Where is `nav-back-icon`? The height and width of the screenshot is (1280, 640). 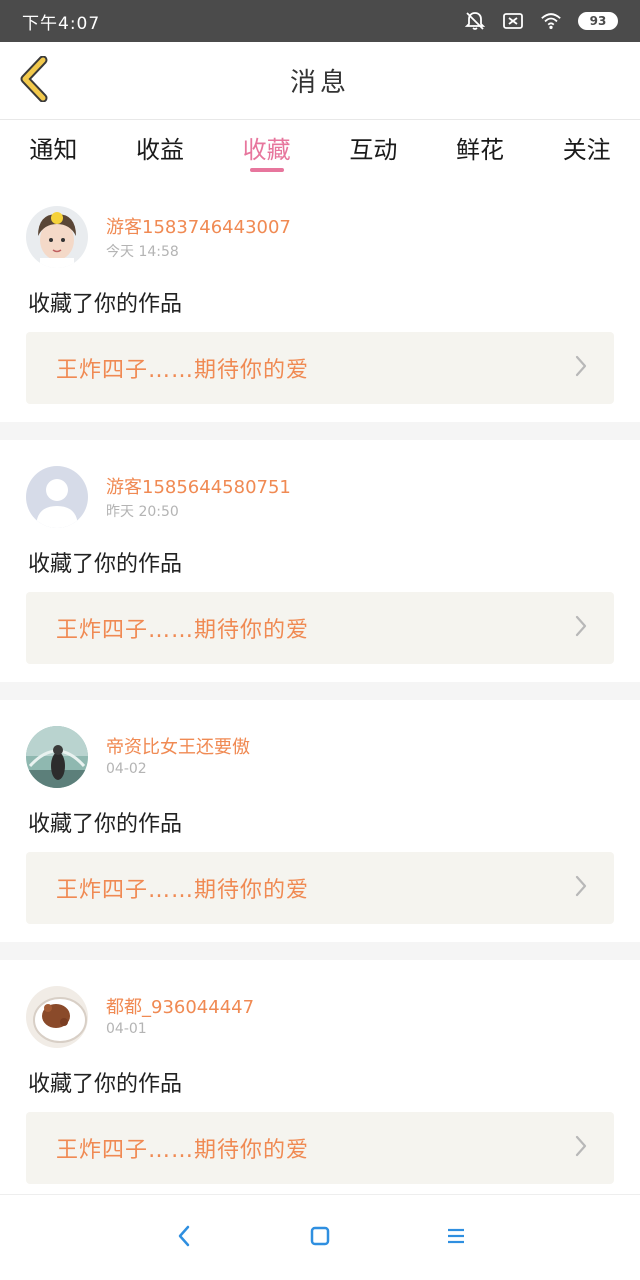
nav-back-icon is located at coordinates (184, 1238).